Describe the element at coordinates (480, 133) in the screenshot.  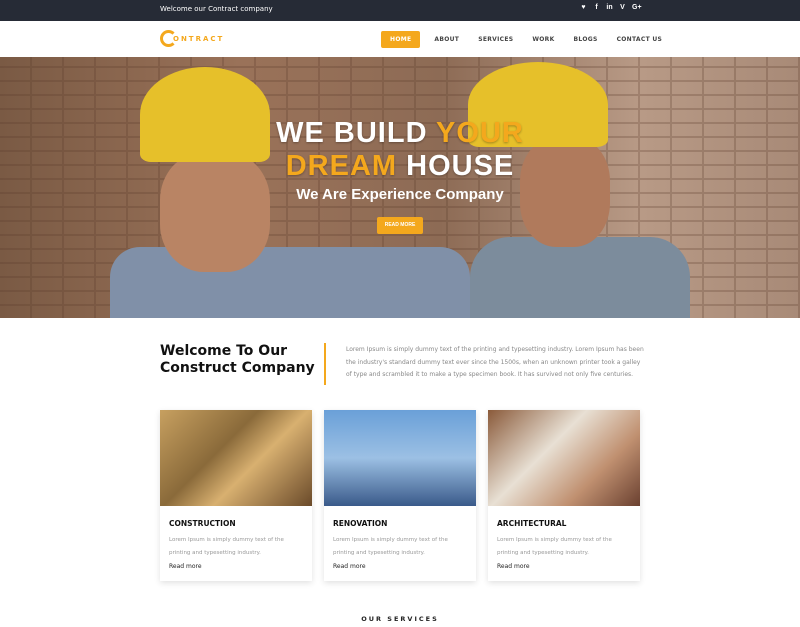
I see `hero-line1-yellow: YOUR` at that location.